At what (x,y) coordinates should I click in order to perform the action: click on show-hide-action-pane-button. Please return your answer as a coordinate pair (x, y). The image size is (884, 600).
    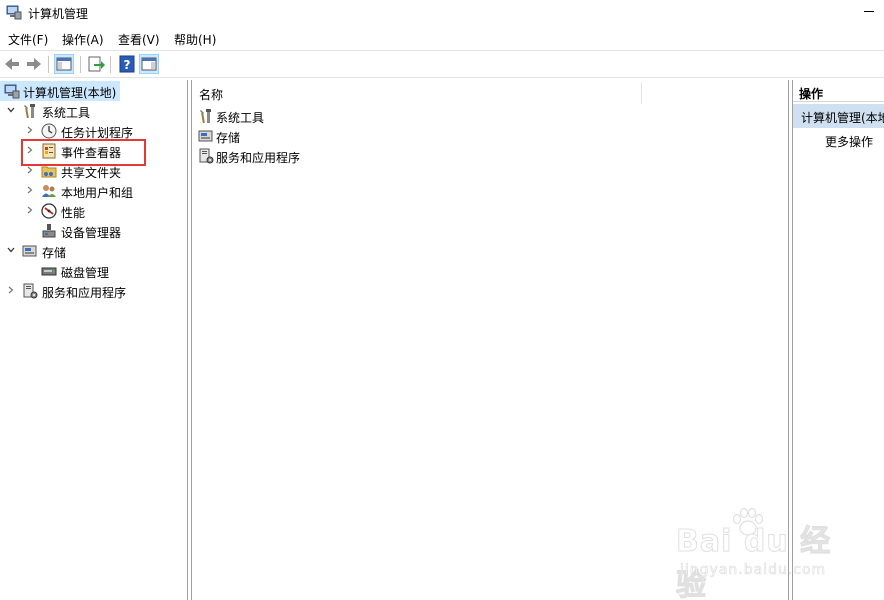
    Looking at the image, I should click on (149, 64).